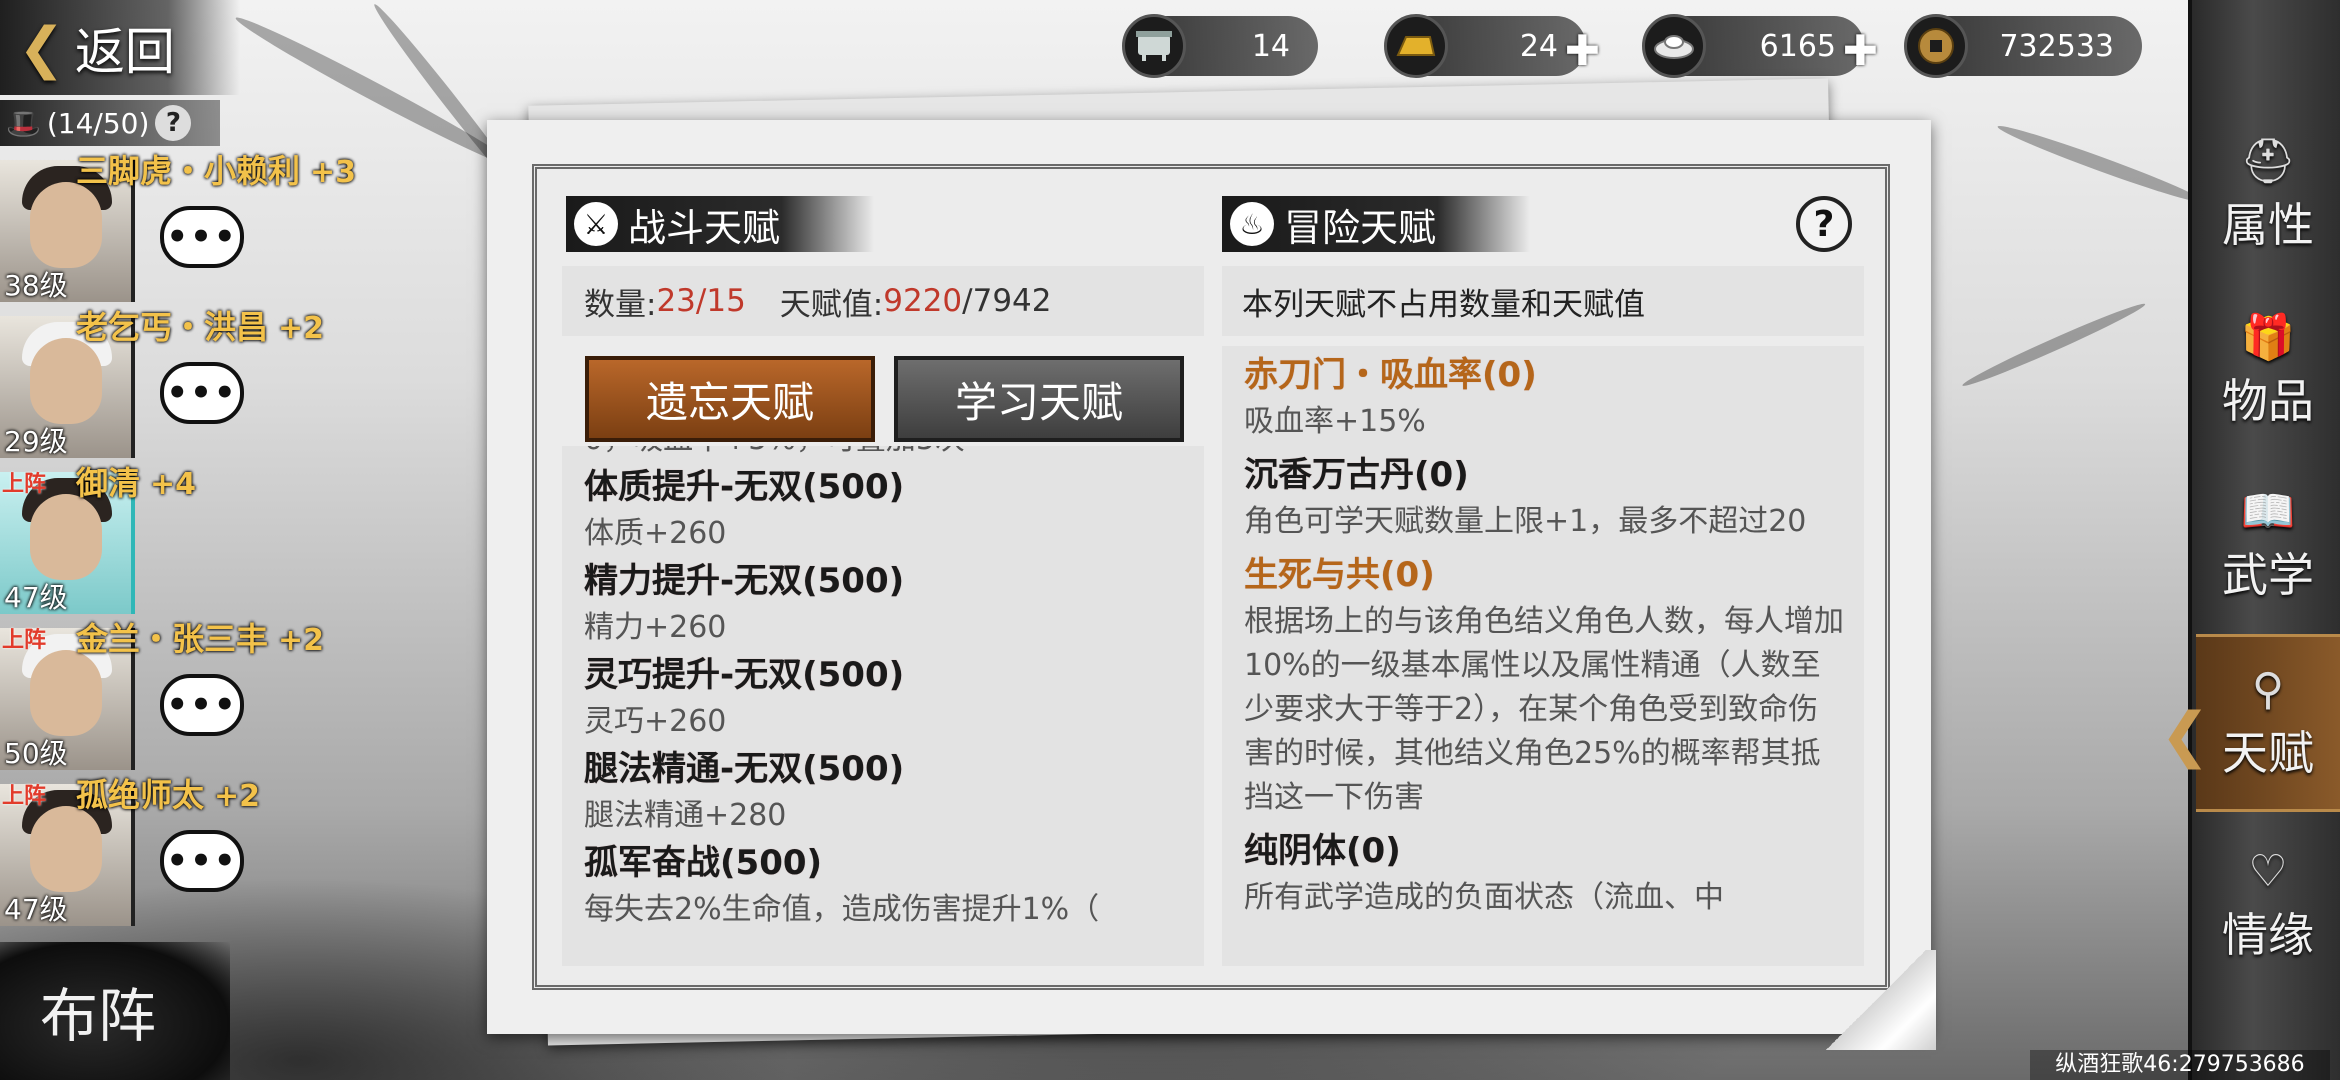  Describe the element at coordinates (1860, 50) in the screenshot. I see `add-silver-button: ✚` at that location.